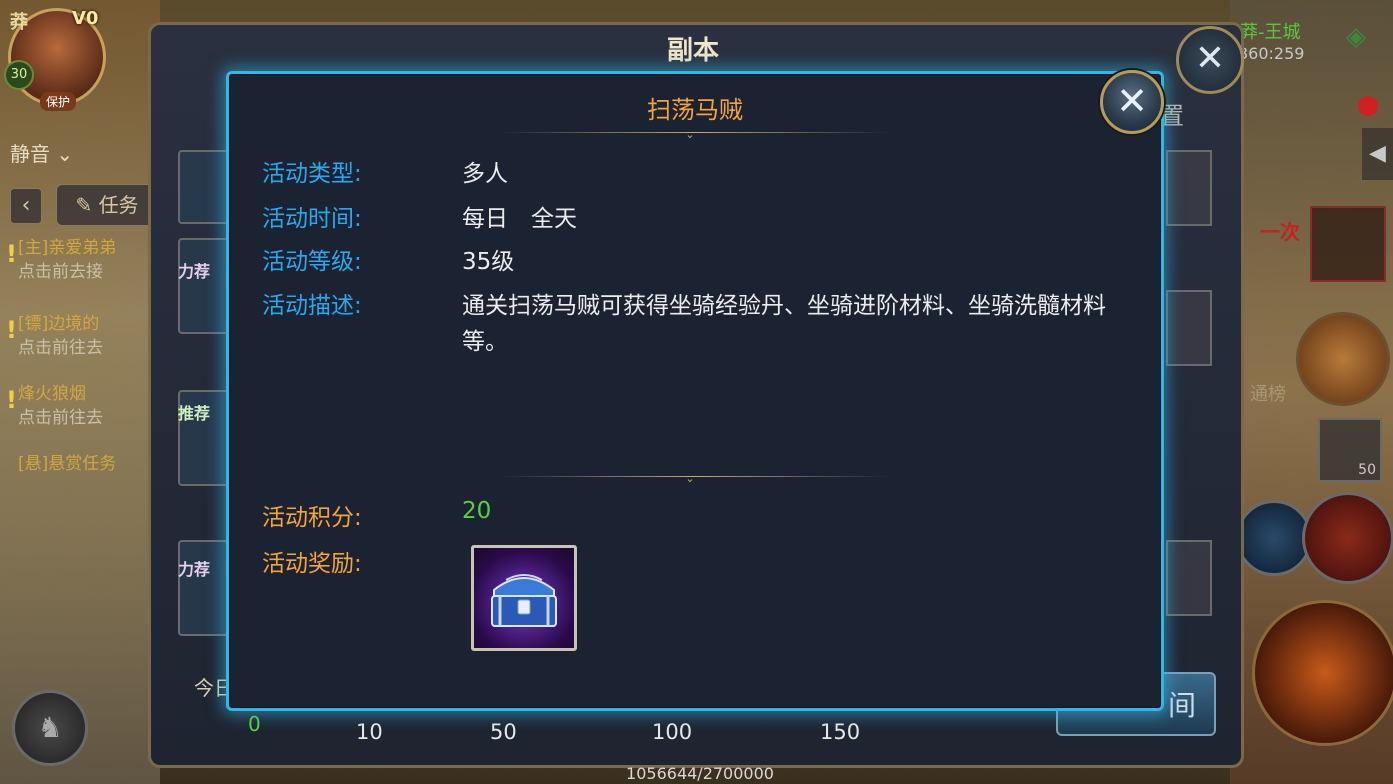  What do you see at coordinates (519, 219) in the screenshot?
I see `activity-time-value: 每日 全天` at bounding box center [519, 219].